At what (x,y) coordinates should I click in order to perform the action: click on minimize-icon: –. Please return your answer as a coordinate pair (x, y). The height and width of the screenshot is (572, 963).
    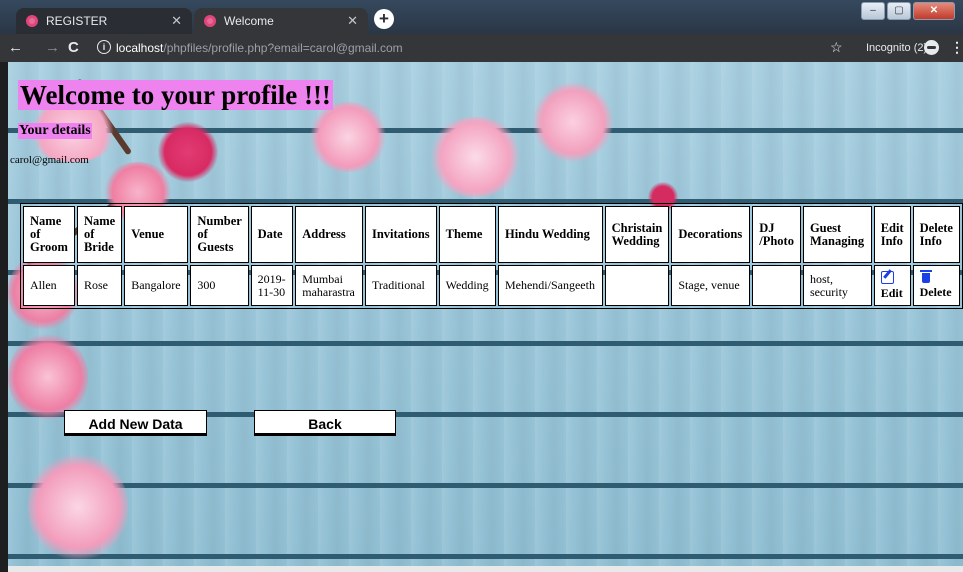
    Looking at the image, I should click on (873, 11).